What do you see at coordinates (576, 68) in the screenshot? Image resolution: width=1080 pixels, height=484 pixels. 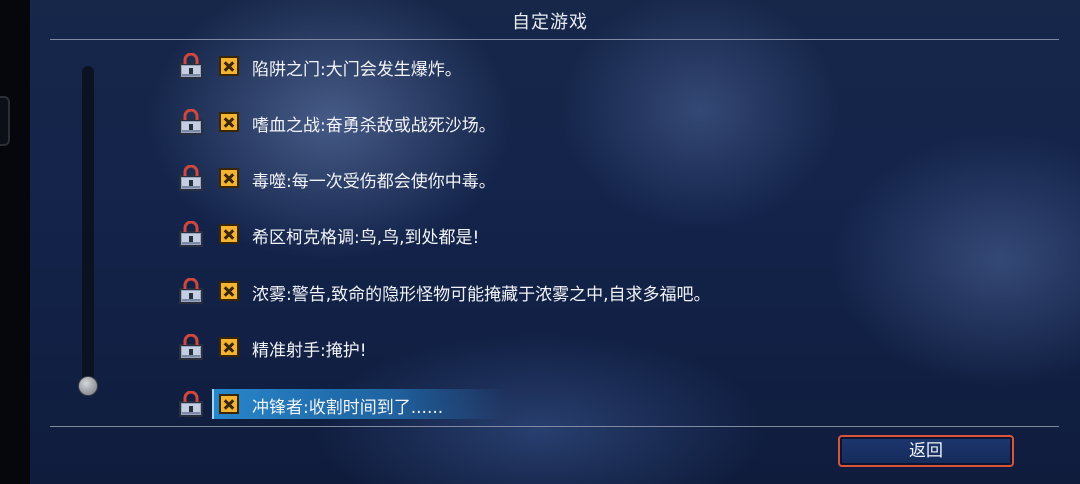 I see `option-row: 陷阱之门:大门会发生爆炸。` at bounding box center [576, 68].